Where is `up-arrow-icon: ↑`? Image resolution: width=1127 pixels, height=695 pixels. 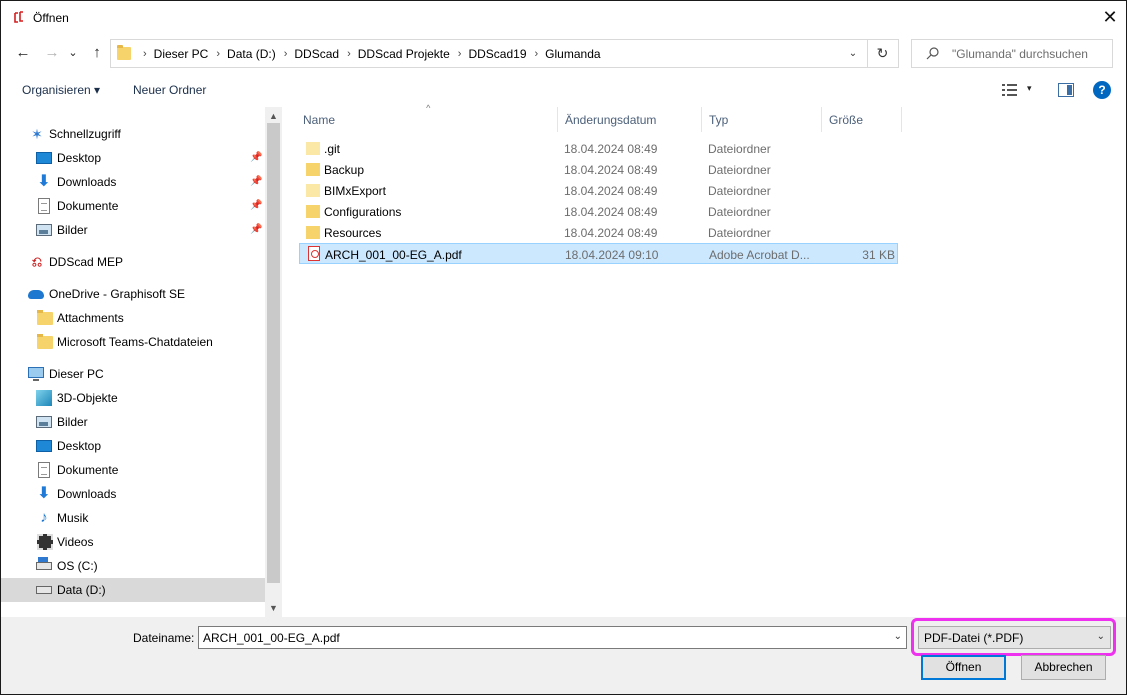
up-arrow-icon: ↑ is located at coordinates (97, 53).